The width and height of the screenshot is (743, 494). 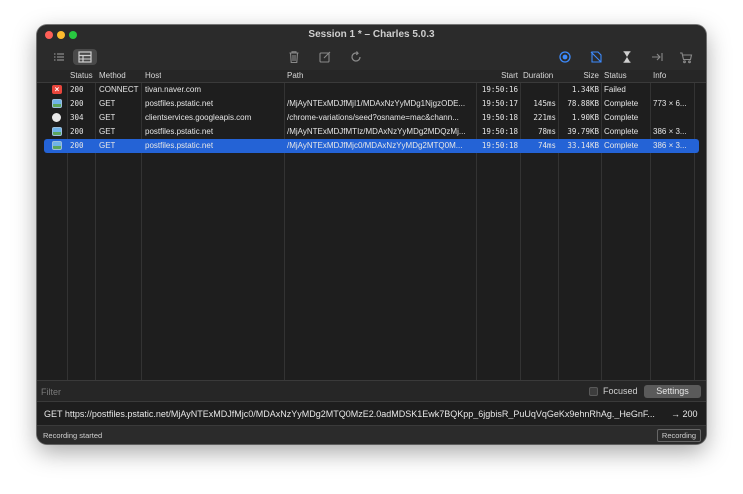 I want to click on title-bar: Session 1 * – Charles 5.0.3, so click(x=371, y=35).